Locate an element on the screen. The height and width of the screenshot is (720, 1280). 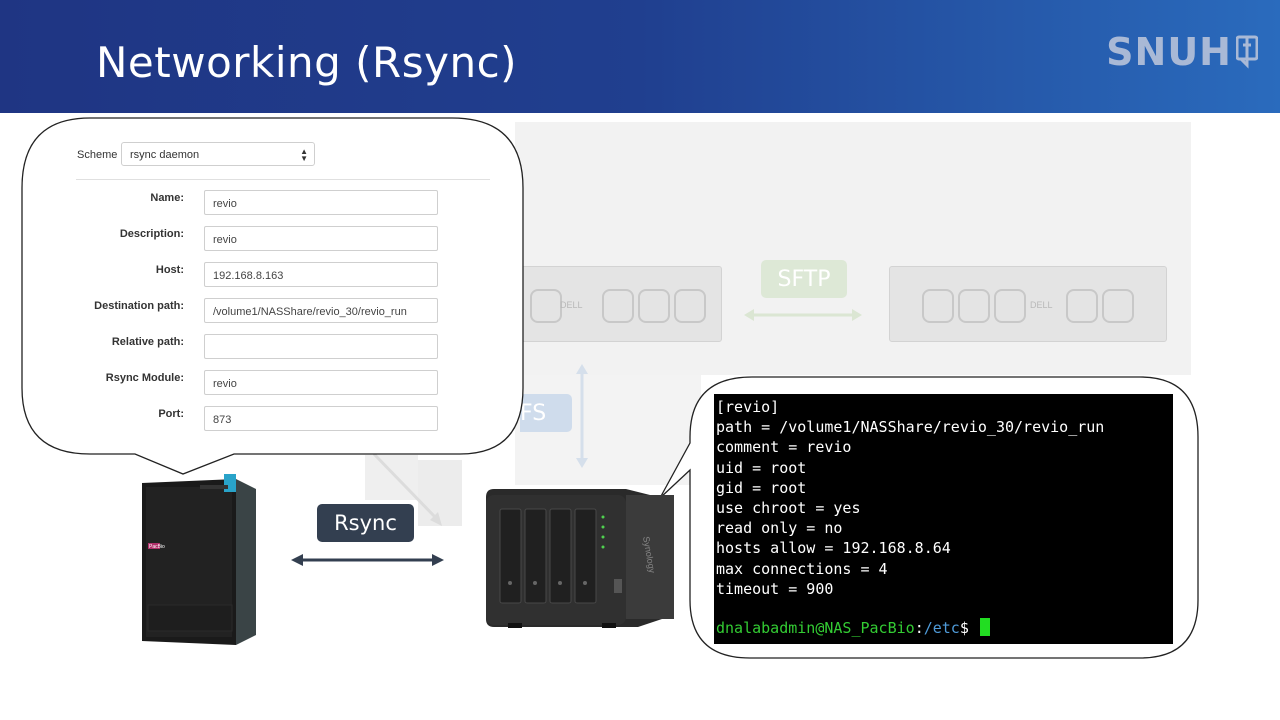
slide-title: Networking (Rsync) is located at coordinates (307, 62).